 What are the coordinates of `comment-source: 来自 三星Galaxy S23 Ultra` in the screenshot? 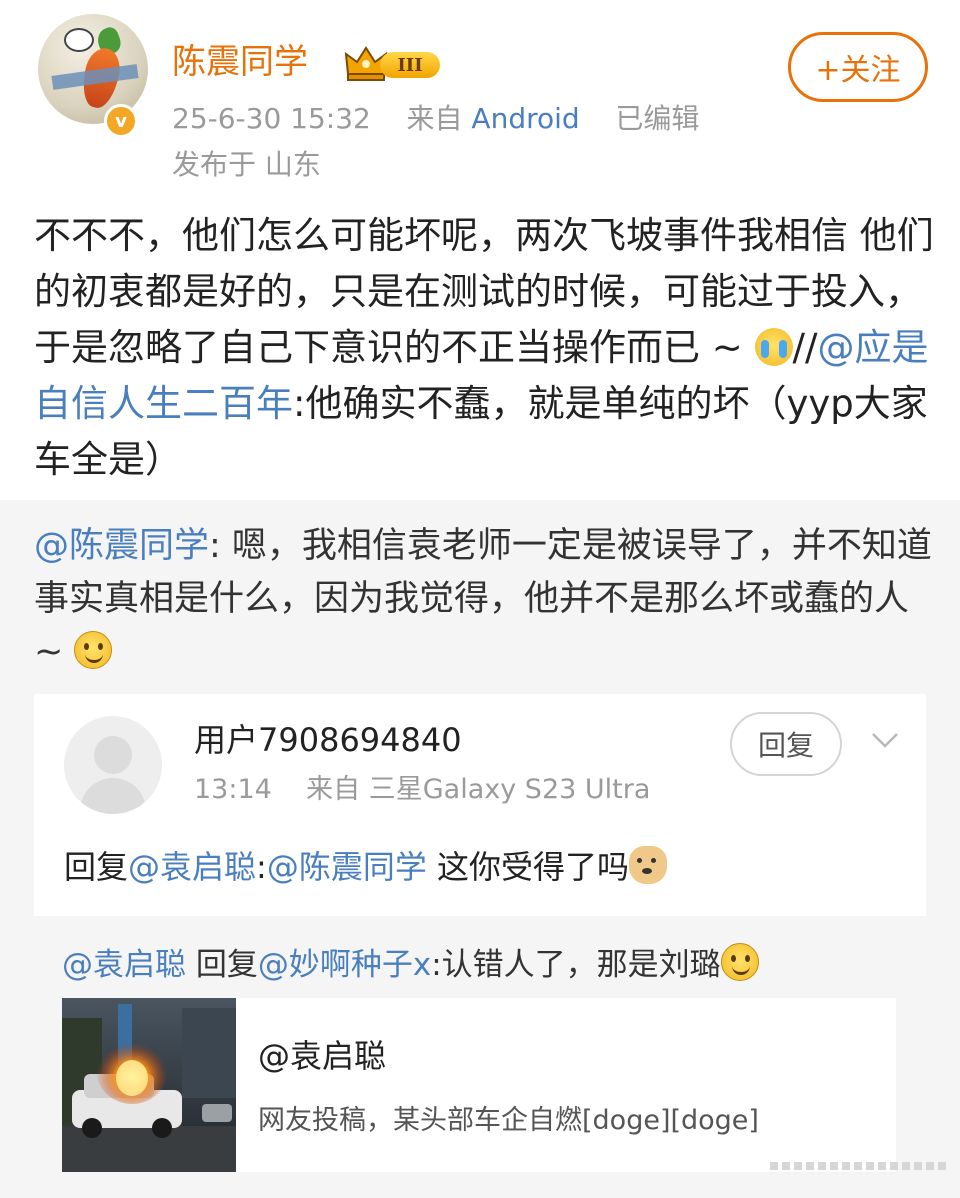 It's located at (478, 789).